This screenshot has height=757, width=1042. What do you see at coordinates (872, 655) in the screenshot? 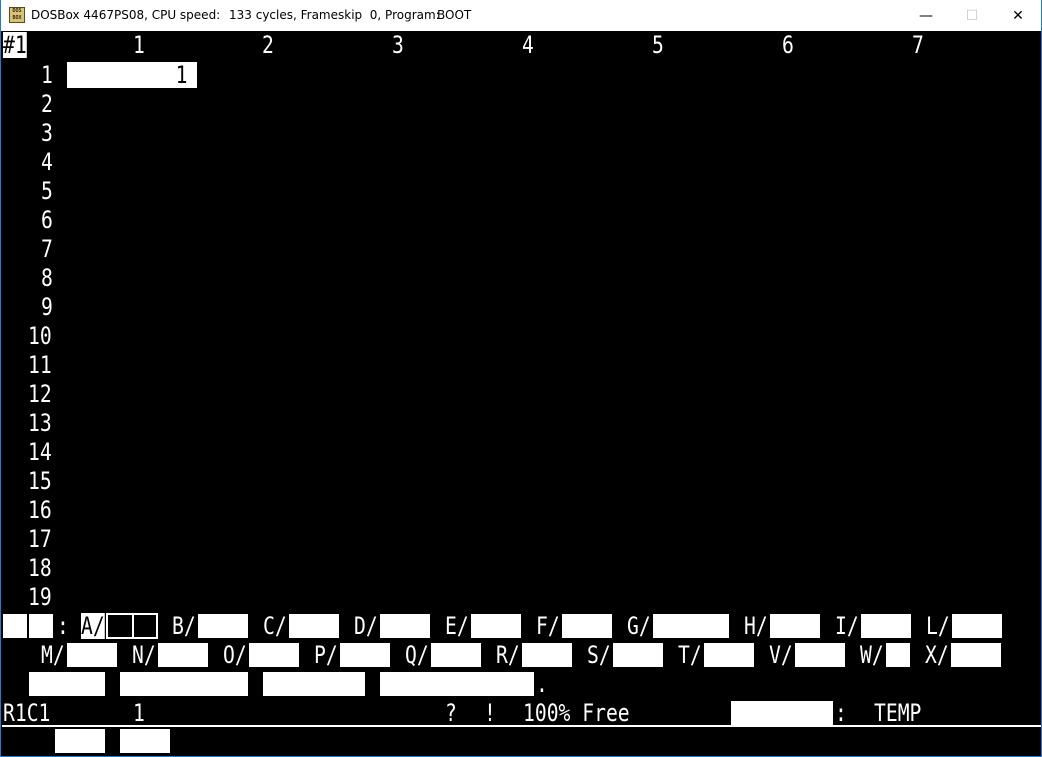
I see `menu-item-key: W/` at bounding box center [872, 655].